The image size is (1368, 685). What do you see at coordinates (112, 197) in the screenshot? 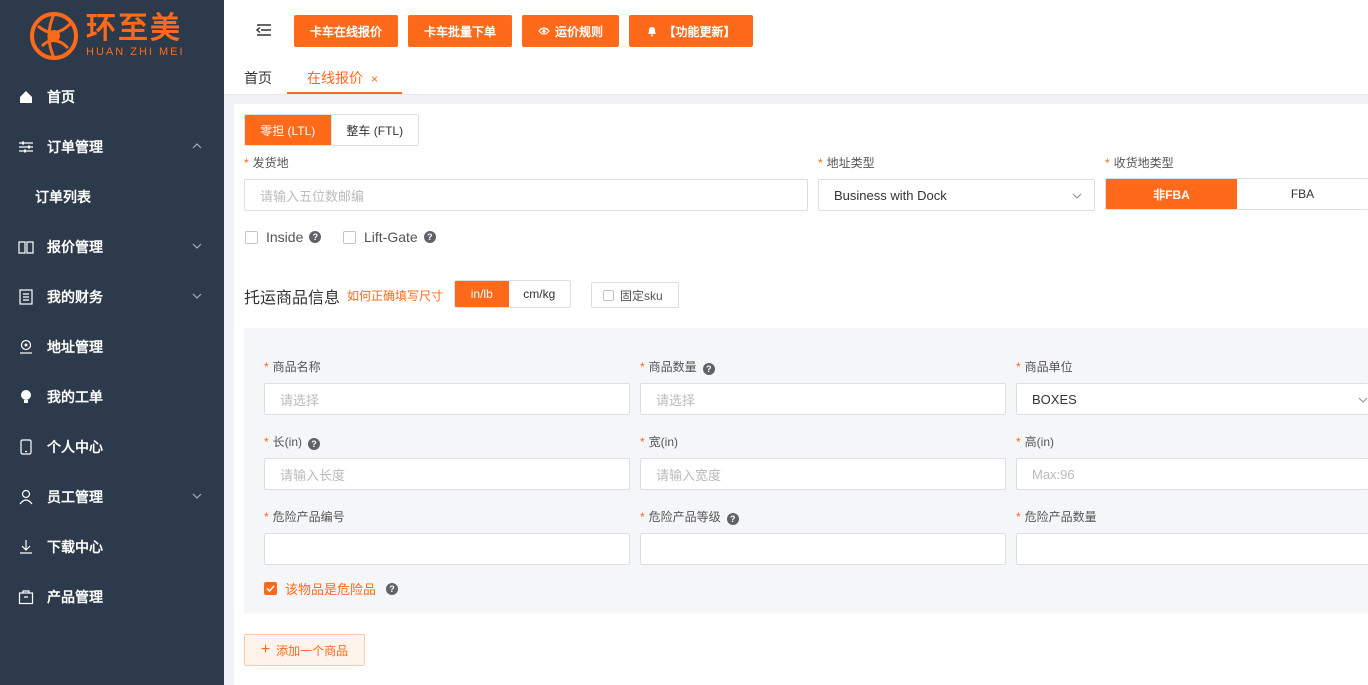
I see `sidebar-item-order-list: 订单列表` at bounding box center [112, 197].